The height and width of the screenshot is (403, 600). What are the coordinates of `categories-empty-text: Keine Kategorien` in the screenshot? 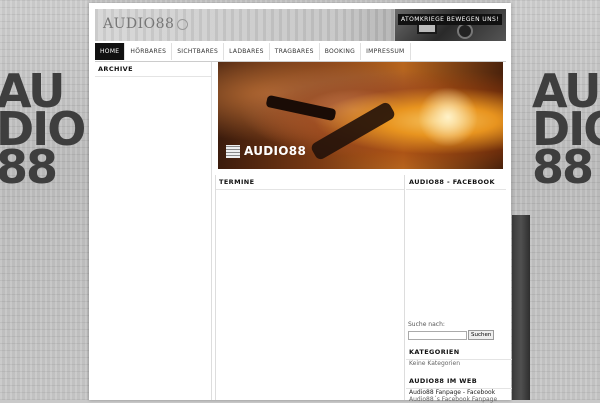 It's located at (435, 363).